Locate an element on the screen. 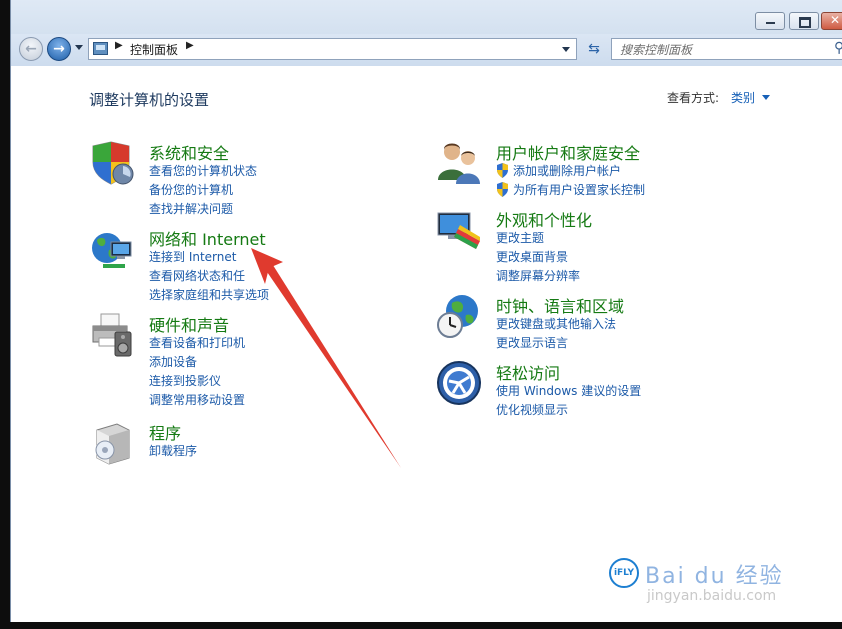  link-change-theme: 更改主题 is located at coordinates (520, 237).